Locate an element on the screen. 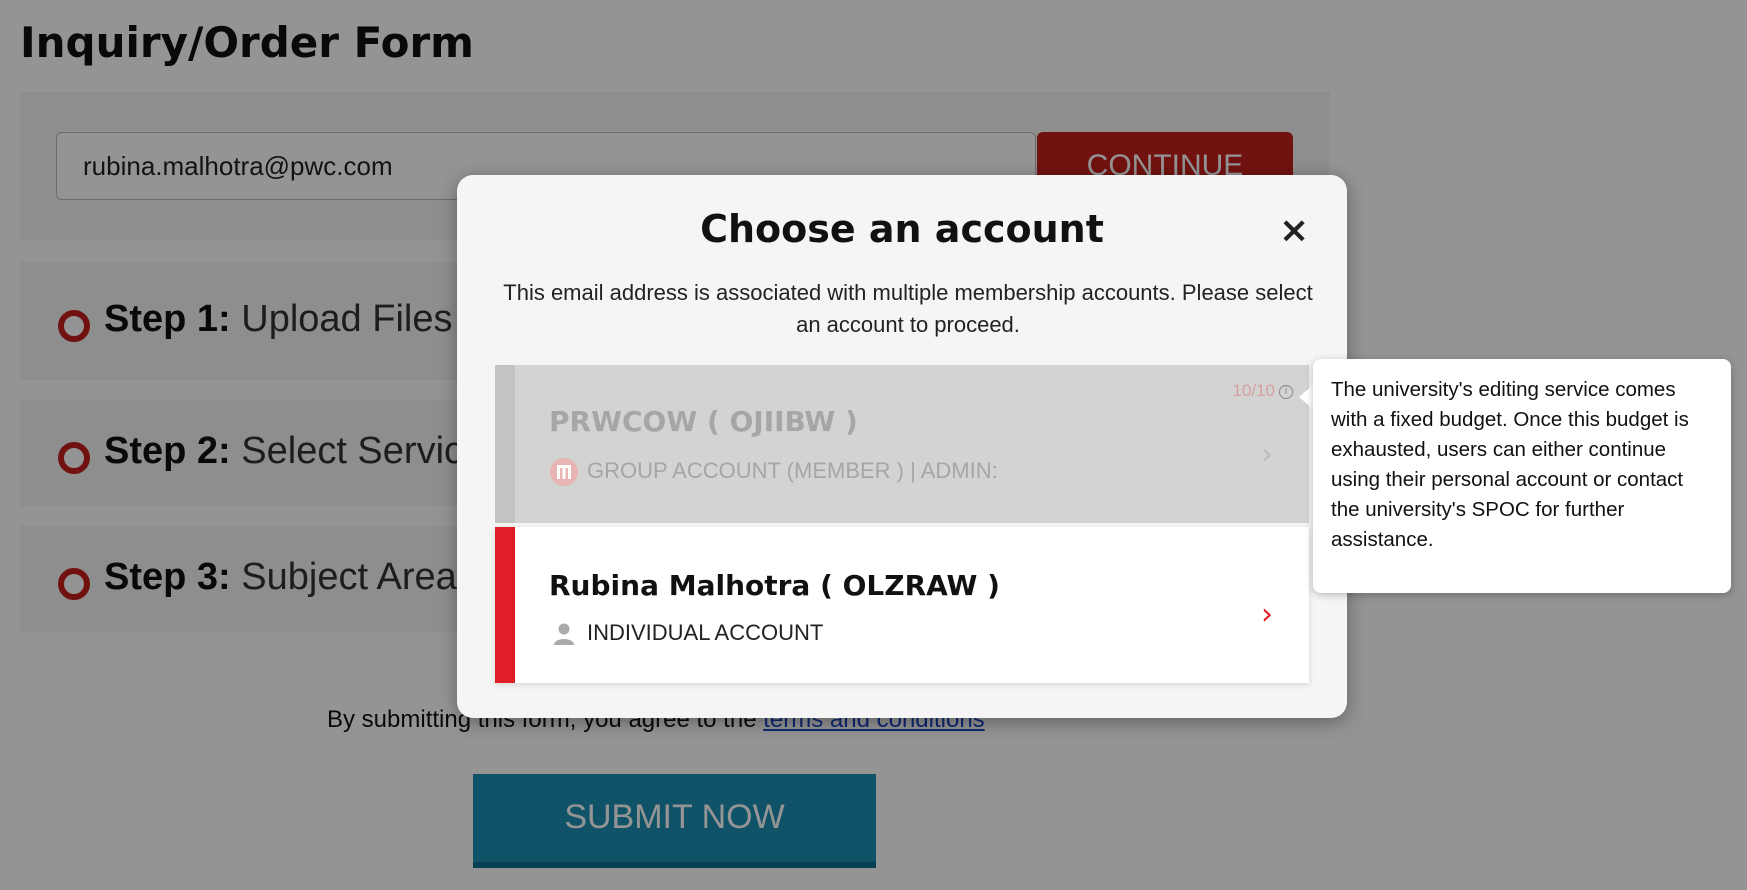 The image size is (1747, 890). account-type-row: GROUP ACCOUNT (MEMBER ) | ADMIN: is located at coordinates (773, 472).